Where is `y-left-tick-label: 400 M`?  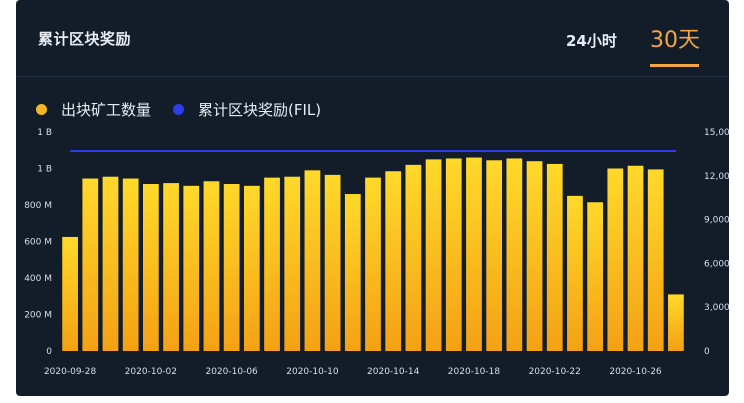 y-left-tick-label: 400 M is located at coordinates (38, 279).